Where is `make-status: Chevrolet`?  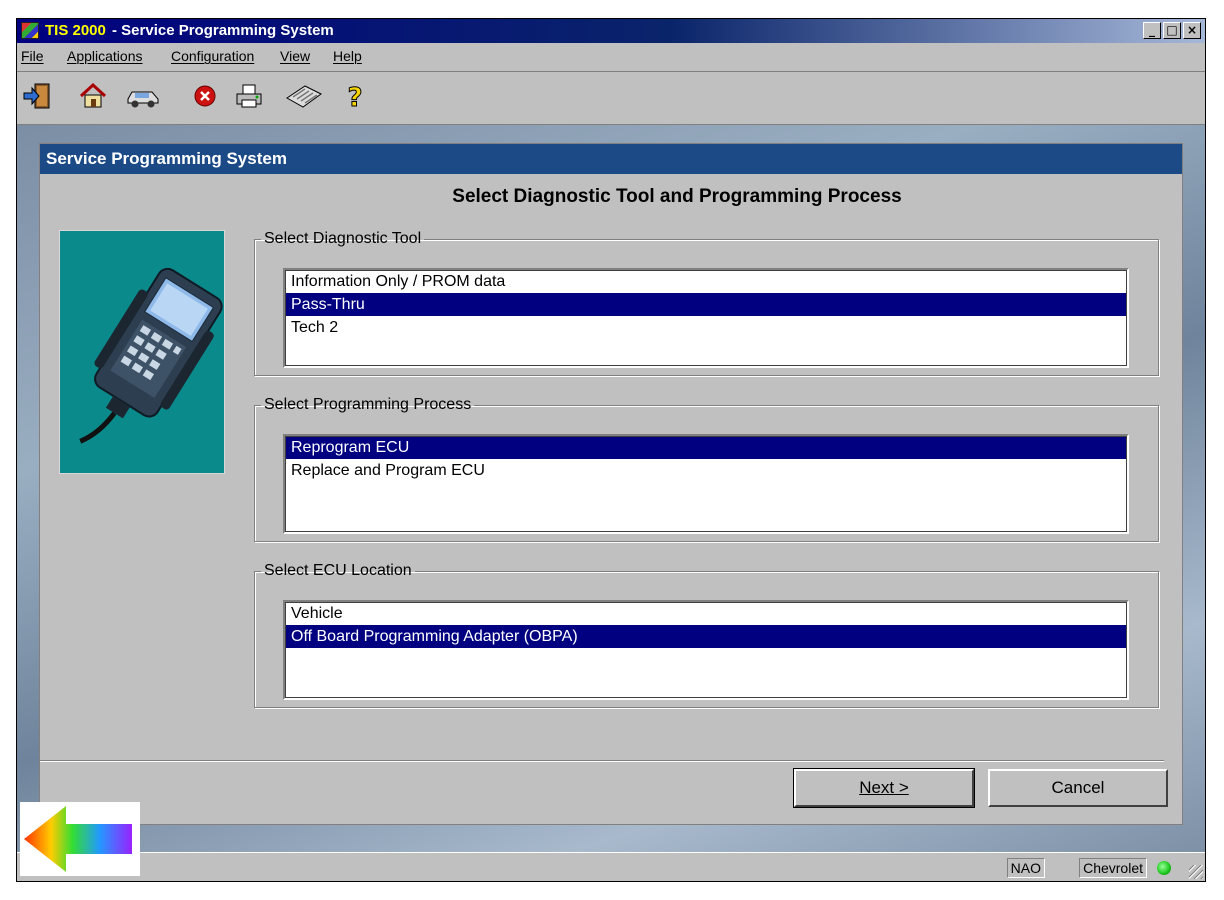 make-status: Chevrolet is located at coordinates (1113, 868).